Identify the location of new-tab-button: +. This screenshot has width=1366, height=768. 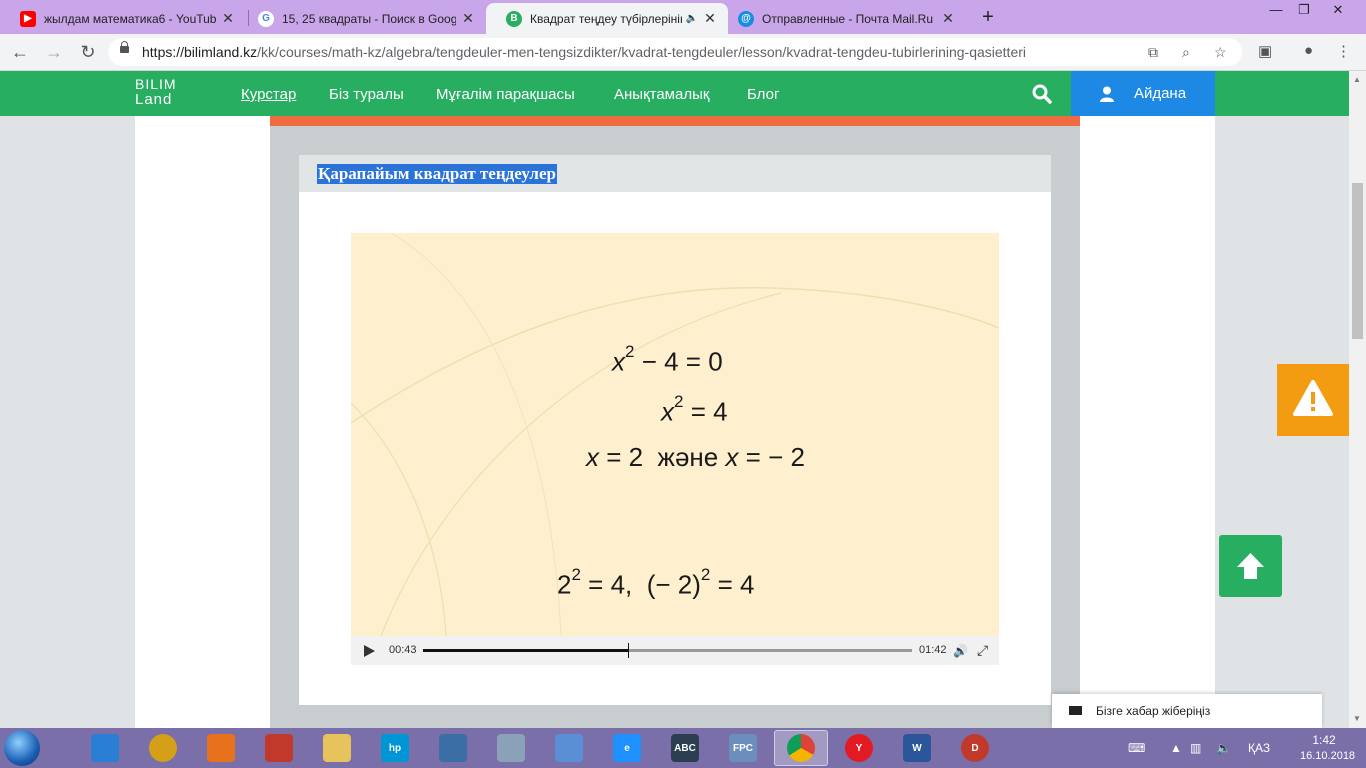
(988, 17).